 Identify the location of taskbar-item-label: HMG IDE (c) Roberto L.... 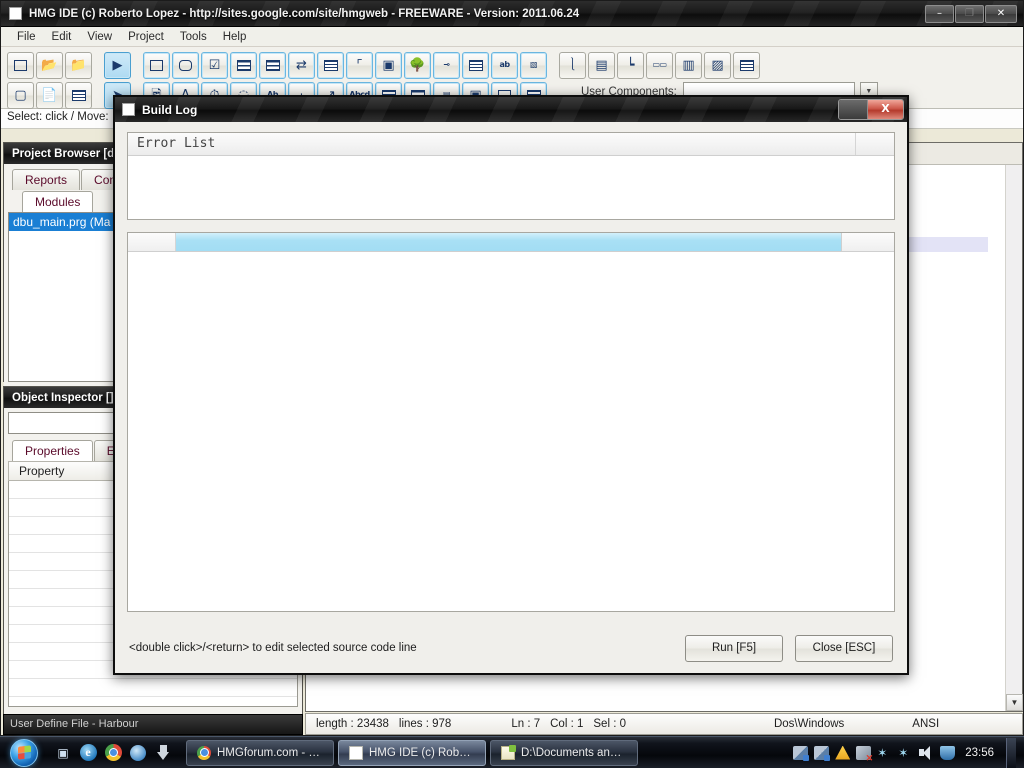
(422, 752).